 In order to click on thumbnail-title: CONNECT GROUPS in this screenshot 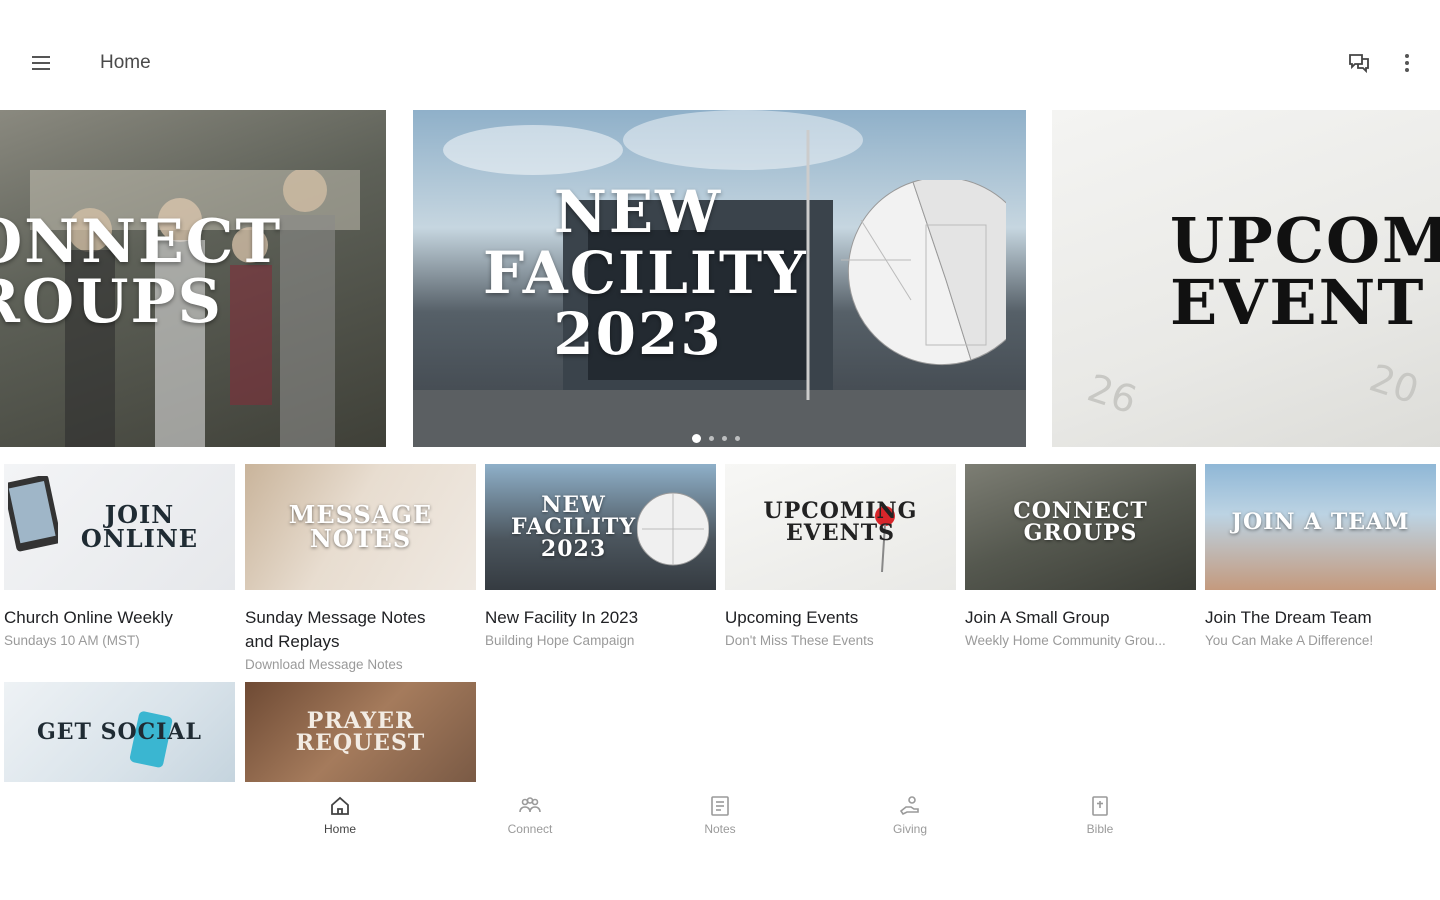, I will do `click(1080, 522)`.